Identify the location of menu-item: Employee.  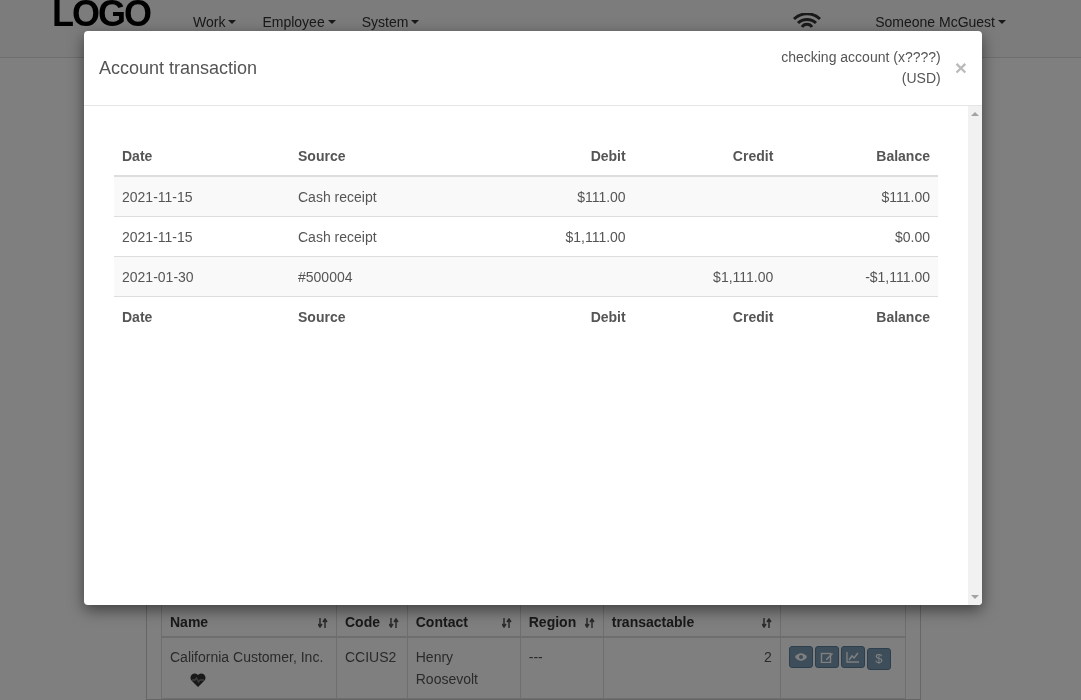
(299, 21).